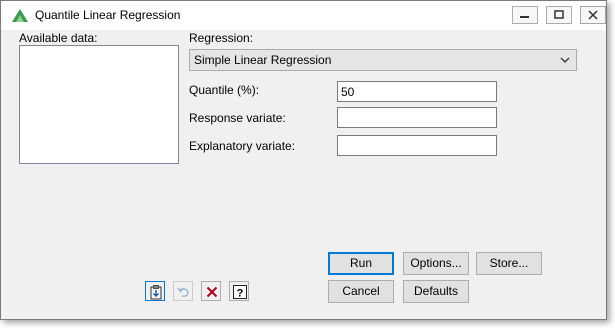 The height and width of the screenshot is (328, 615). I want to click on regression-label: Regression:, so click(221, 38).